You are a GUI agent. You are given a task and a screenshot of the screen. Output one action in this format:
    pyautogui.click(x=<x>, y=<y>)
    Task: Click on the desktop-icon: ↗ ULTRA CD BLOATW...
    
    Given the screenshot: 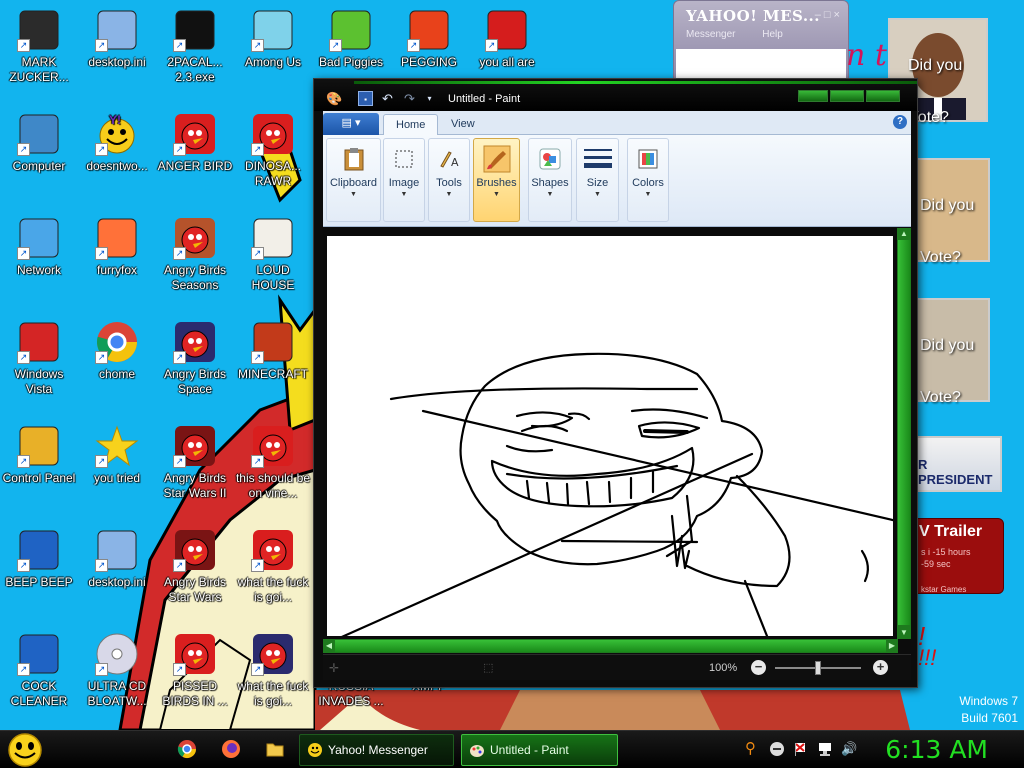 What is the action you would take?
    pyautogui.click(x=117, y=670)
    